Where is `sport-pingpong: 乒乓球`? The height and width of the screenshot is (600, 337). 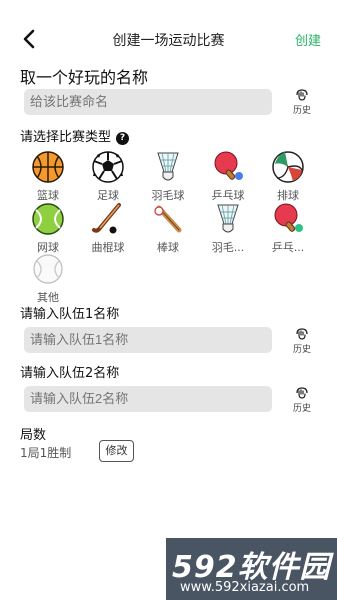 sport-pingpong: 乒乓球 is located at coordinates (228, 176).